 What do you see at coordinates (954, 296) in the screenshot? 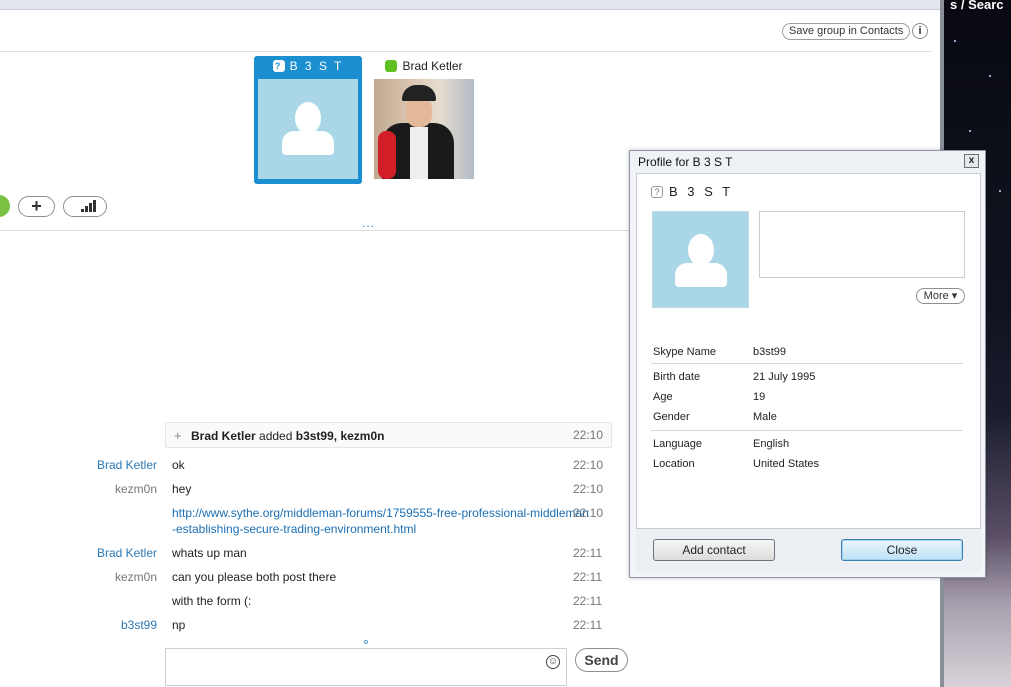
I see `chevron-down-icon: ▾` at bounding box center [954, 296].